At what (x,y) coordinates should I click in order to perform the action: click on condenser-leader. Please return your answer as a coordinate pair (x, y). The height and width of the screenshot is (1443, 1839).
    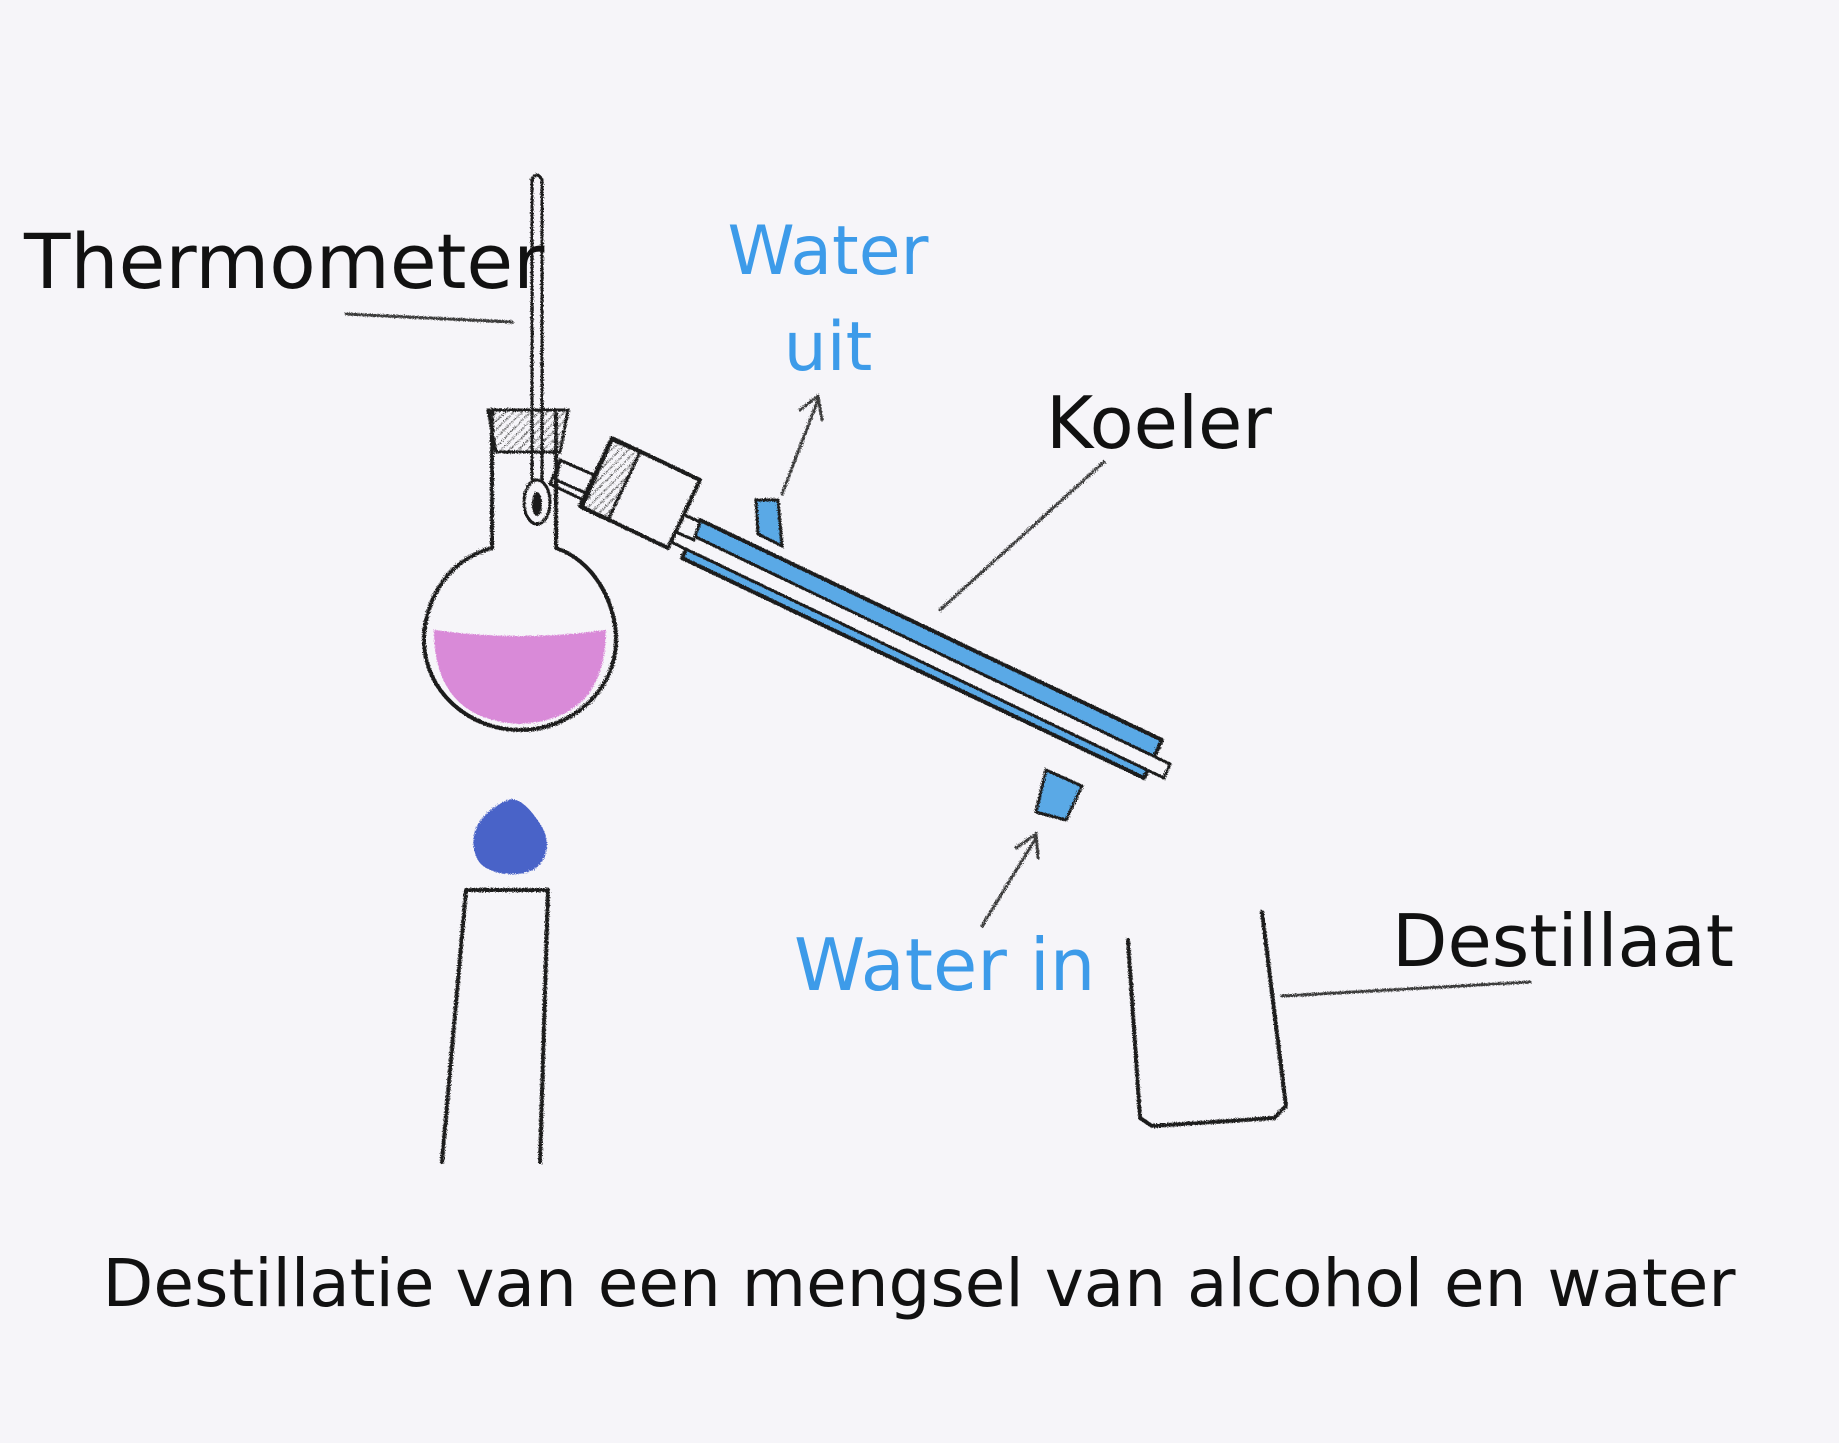
    Looking at the image, I should click on (1022, 536).